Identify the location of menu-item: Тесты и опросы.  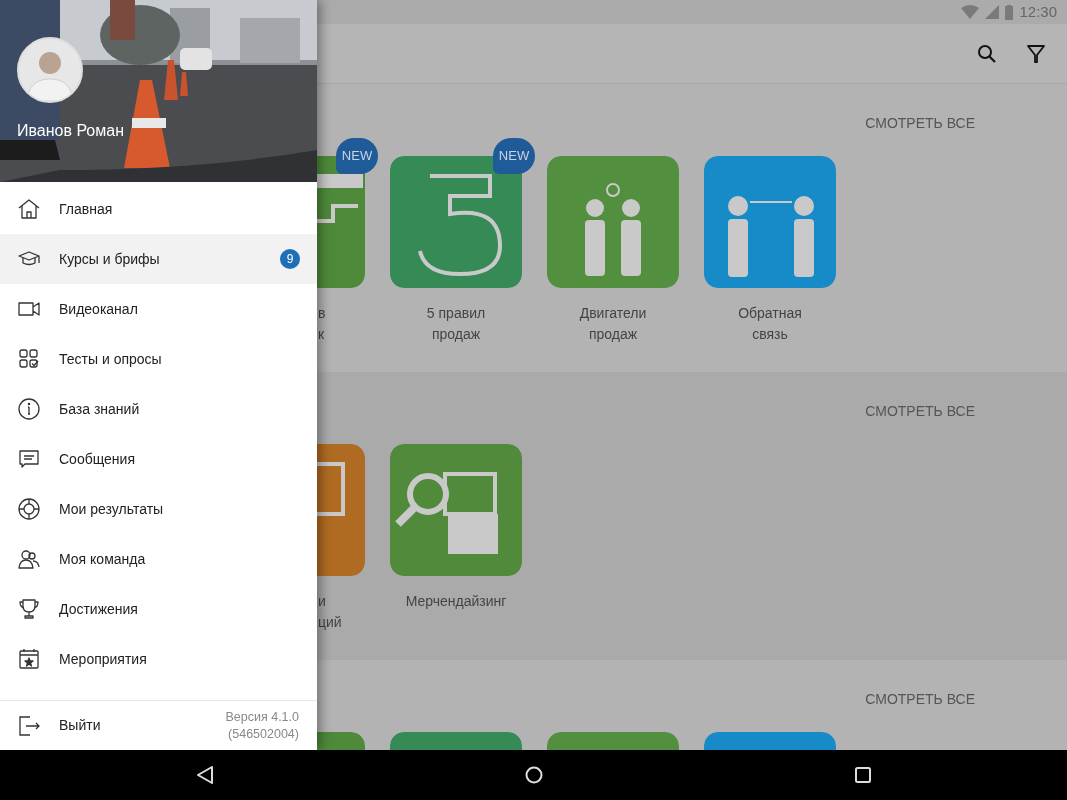
(158, 359).